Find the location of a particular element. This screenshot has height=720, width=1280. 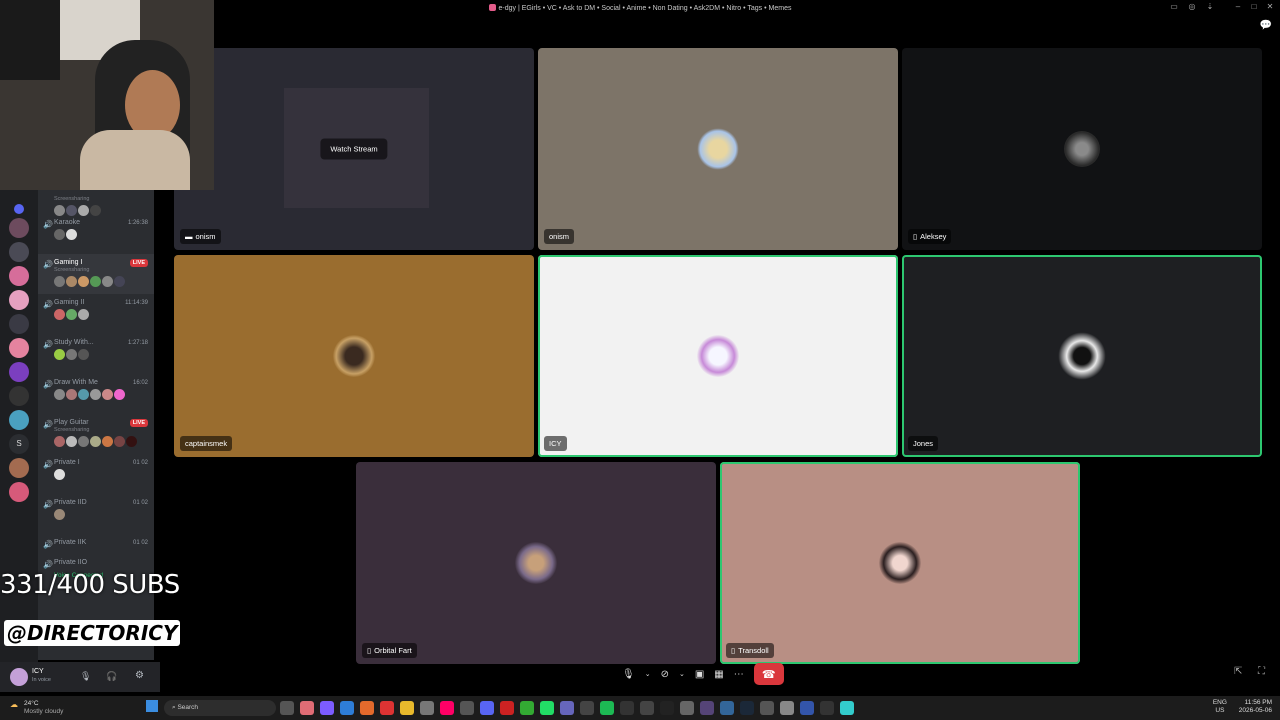

participant-tile: ▯ Orbital Fart is located at coordinates (536, 563).